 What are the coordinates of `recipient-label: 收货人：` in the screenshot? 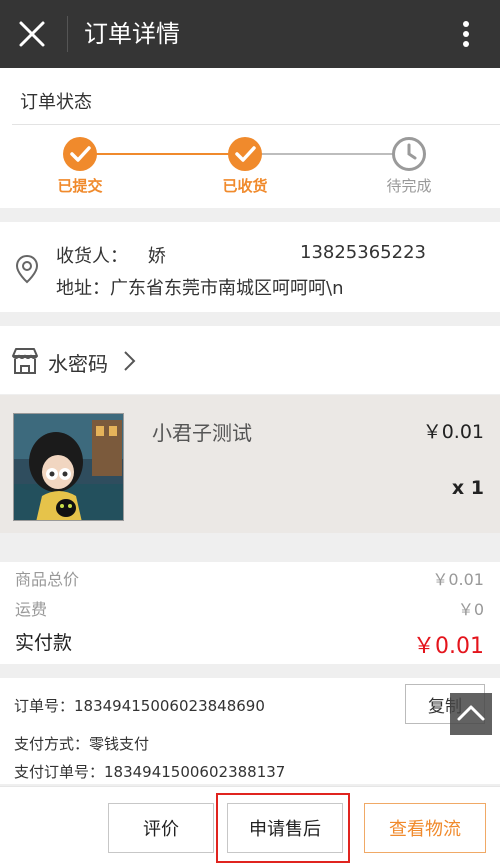 It's located at (92, 256).